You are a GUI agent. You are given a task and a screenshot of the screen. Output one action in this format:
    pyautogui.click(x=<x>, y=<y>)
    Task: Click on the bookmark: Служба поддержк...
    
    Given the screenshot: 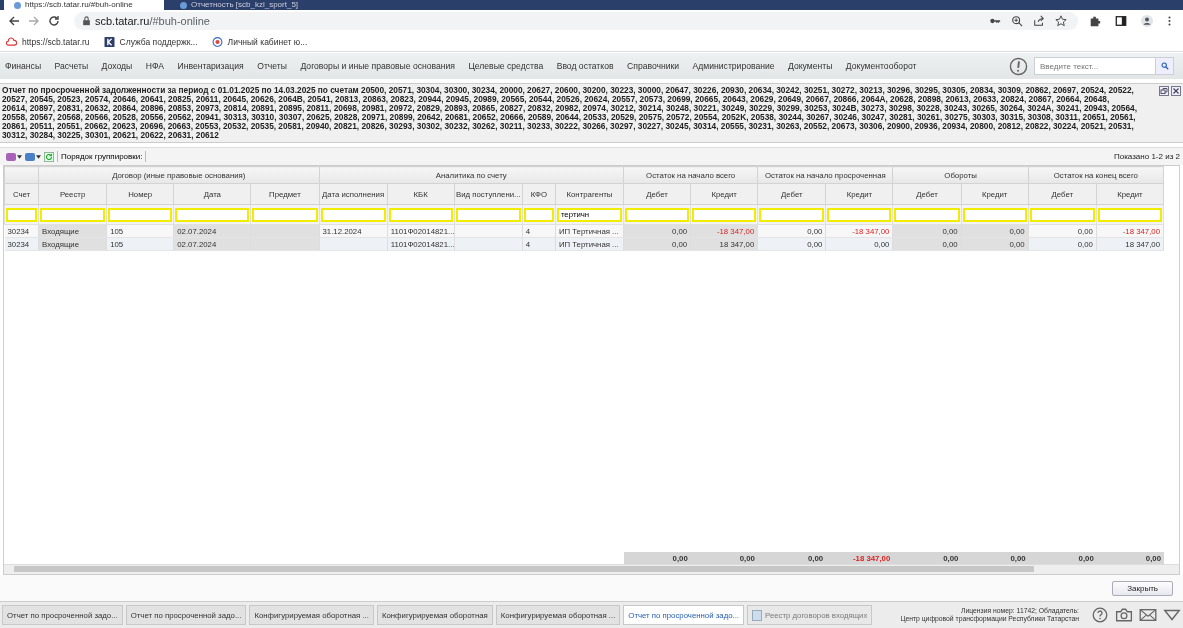 What is the action you would take?
    pyautogui.click(x=150, y=41)
    